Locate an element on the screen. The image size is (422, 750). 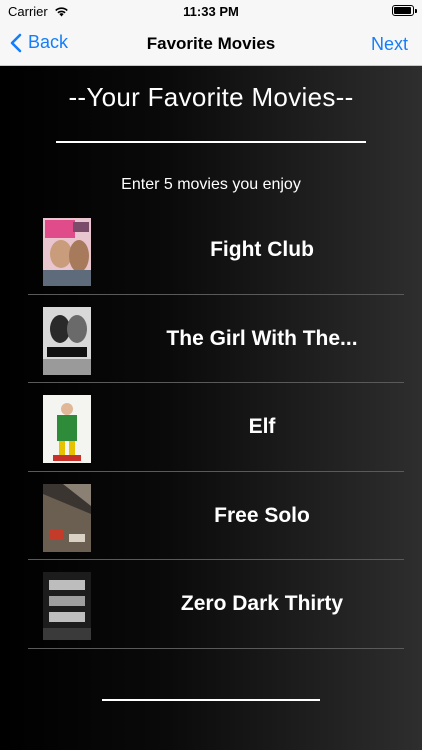
movie-title: Fight Club is located at coordinates (262, 249).